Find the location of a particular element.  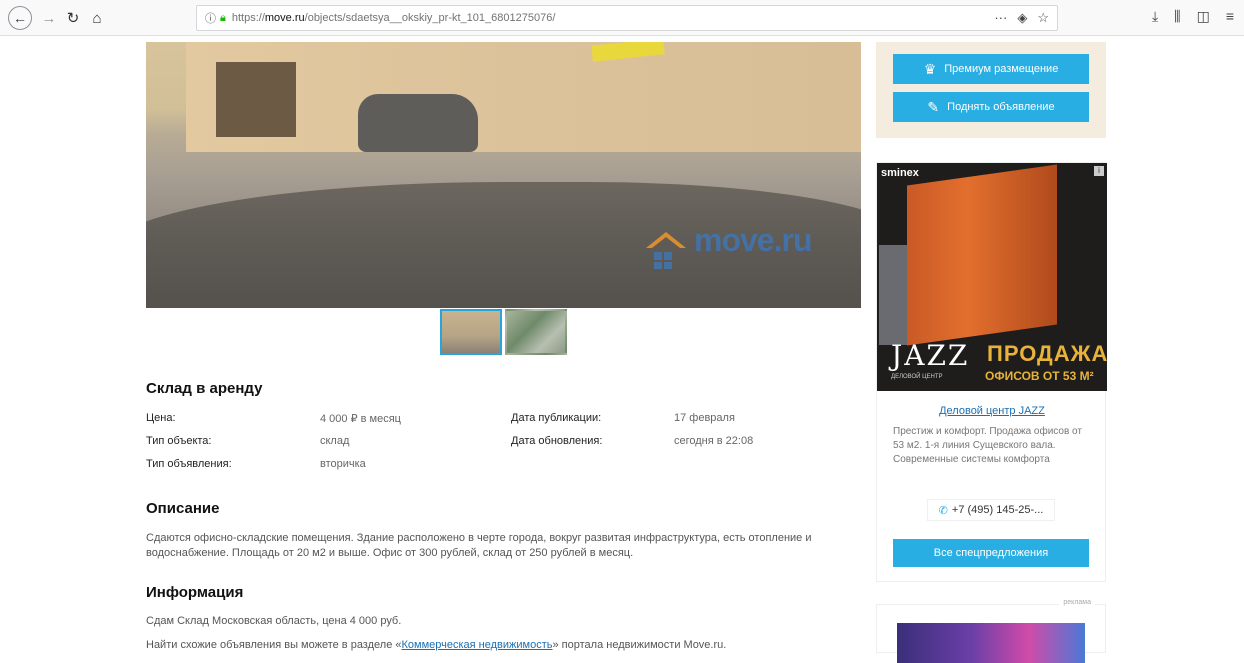

ad-jazz-logo: JAZZ is located at coordinates (930, 355).